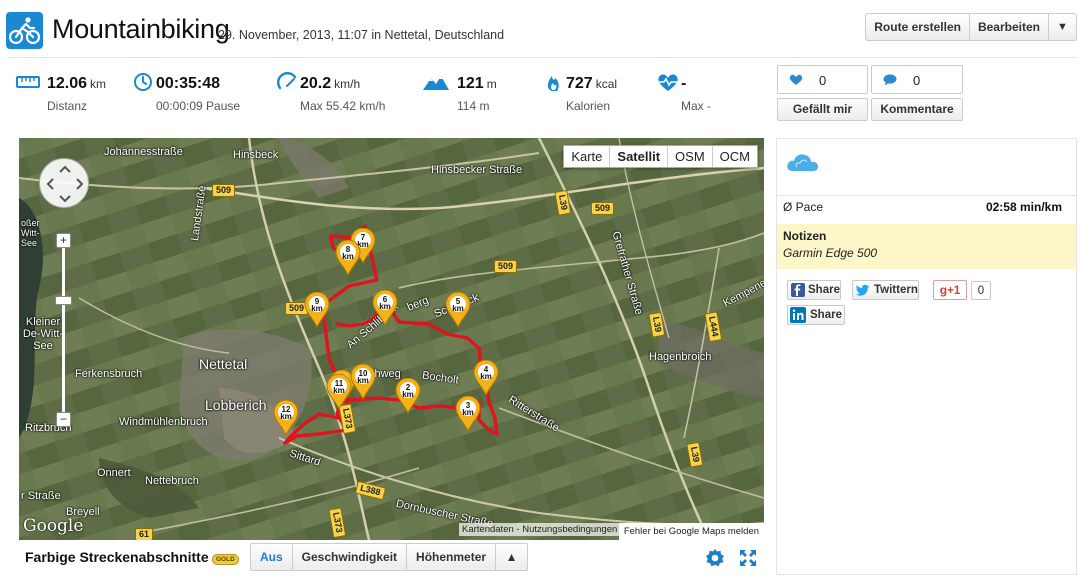  Describe the element at coordinates (287, 81) in the screenshot. I see `speedometer-icon` at that location.